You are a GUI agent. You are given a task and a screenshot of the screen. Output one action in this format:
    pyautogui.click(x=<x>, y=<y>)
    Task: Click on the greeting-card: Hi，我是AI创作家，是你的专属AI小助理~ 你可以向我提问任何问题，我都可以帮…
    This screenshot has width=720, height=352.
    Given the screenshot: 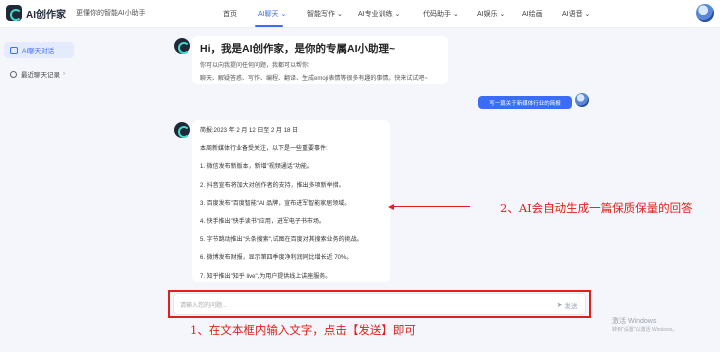 What is the action you would take?
    pyautogui.click(x=320, y=60)
    